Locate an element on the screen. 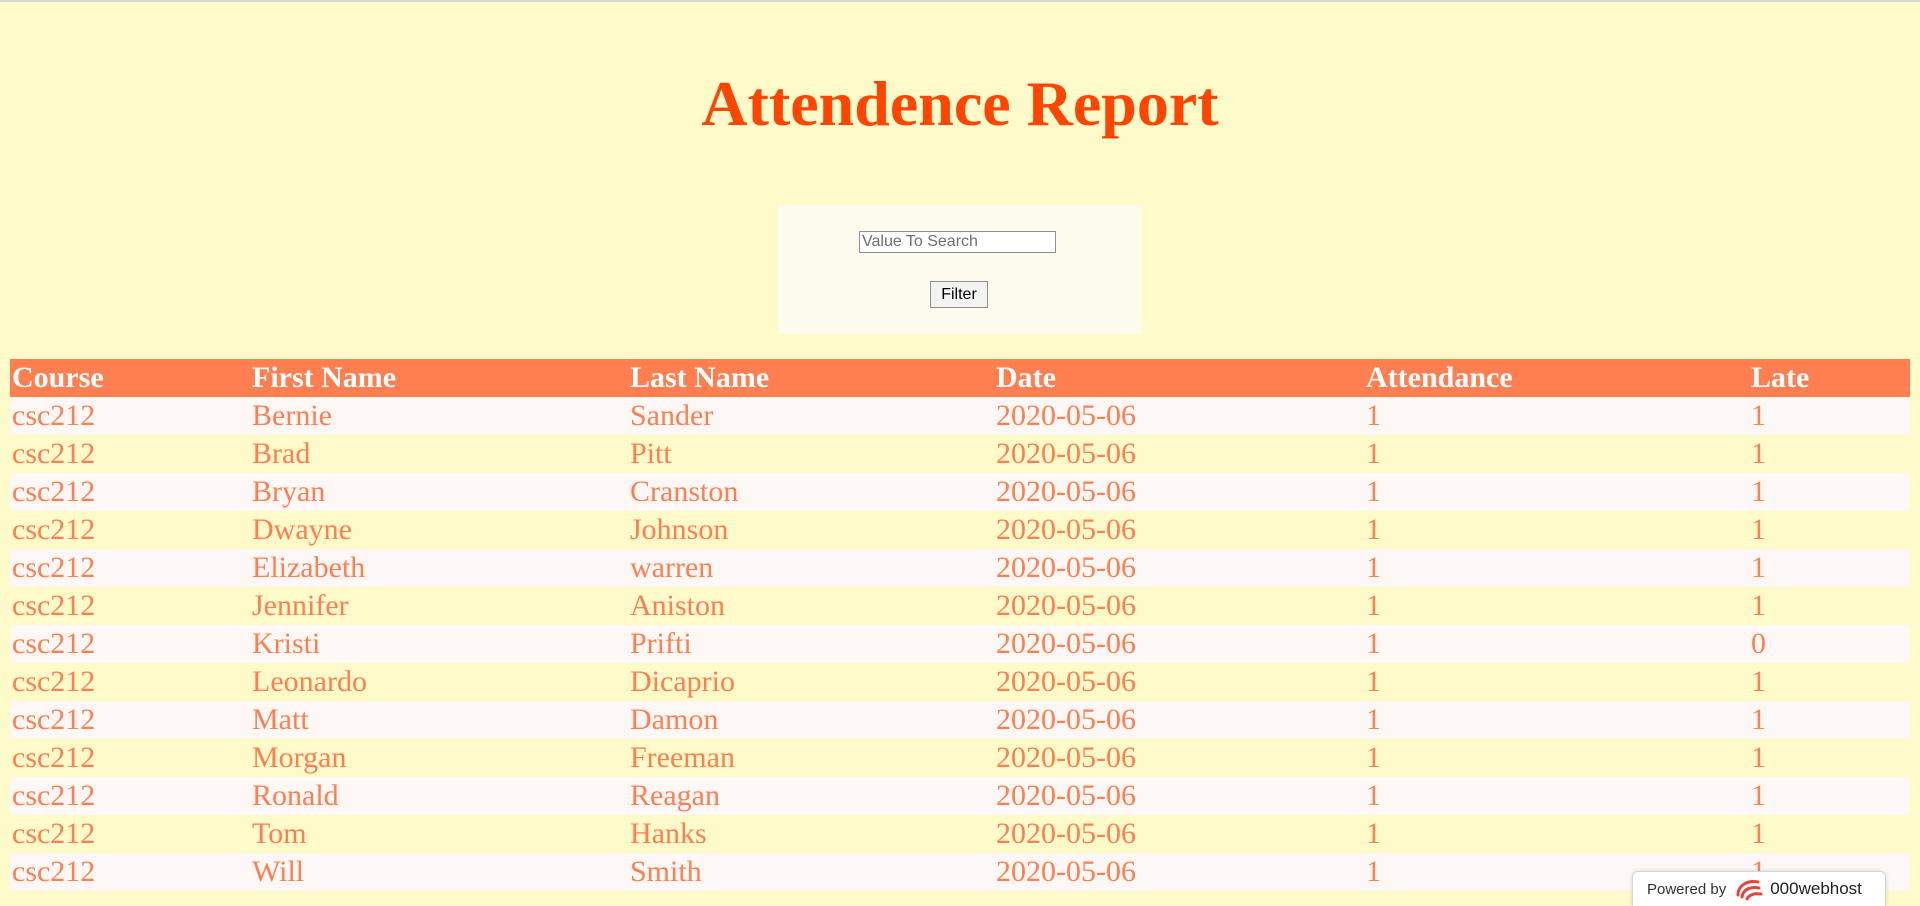  cell-last-name: Hanks is located at coordinates (811, 834).